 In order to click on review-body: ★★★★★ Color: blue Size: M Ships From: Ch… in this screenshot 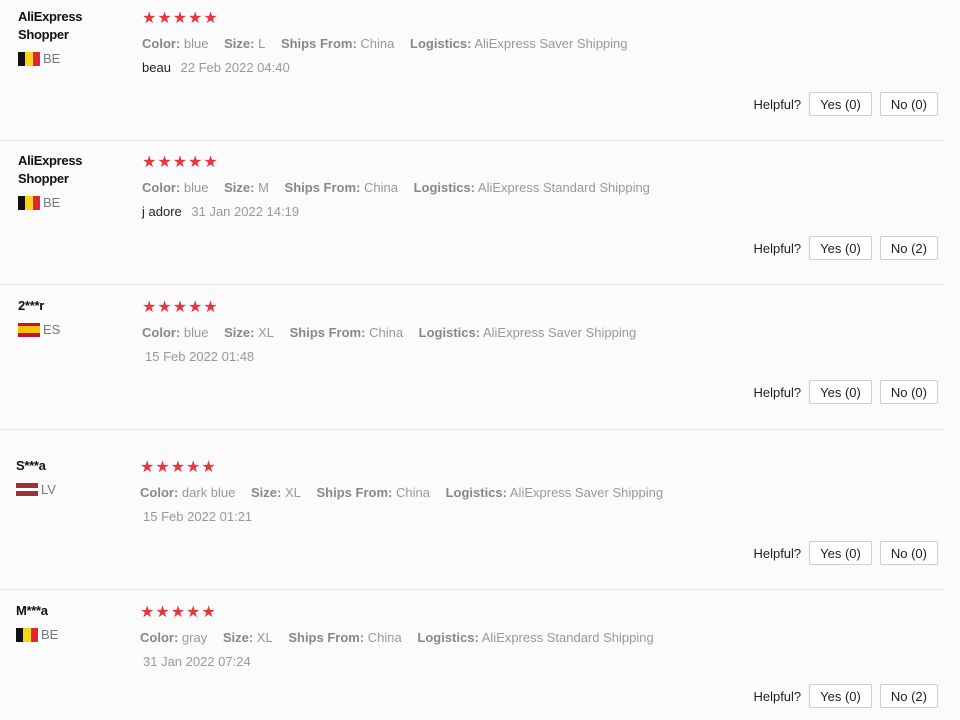, I will do `click(543, 186)`.